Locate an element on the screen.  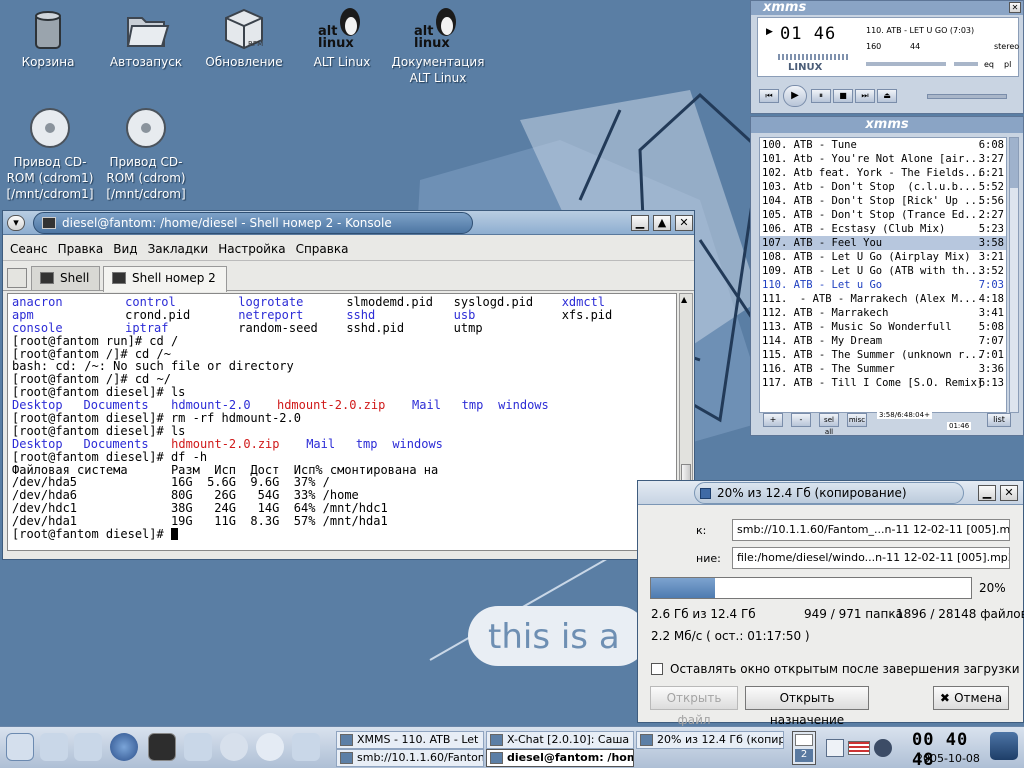
playlist-item: 111. - ATB - Marrakech (Alex M... 4:18 is located at coordinates (883, 299).